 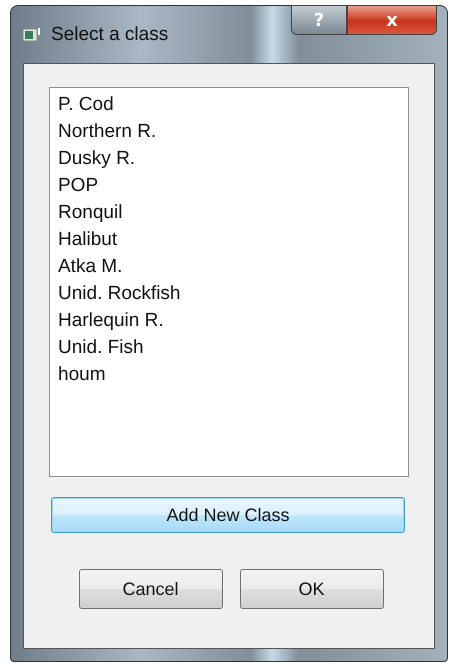 What do you see at coordinates (229, 347) in the screenshot?
I see `list-item: Unid. Fish` at bounding box center [229, 347].